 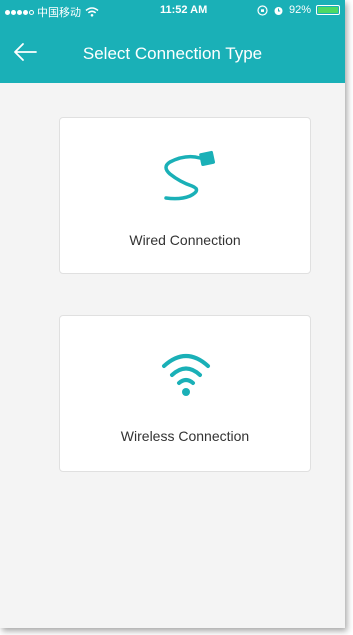 What do you see at coordinates (262, 10) in the screenshot?
I see `orientation-lock-icon` at bounding box center [262, 10].